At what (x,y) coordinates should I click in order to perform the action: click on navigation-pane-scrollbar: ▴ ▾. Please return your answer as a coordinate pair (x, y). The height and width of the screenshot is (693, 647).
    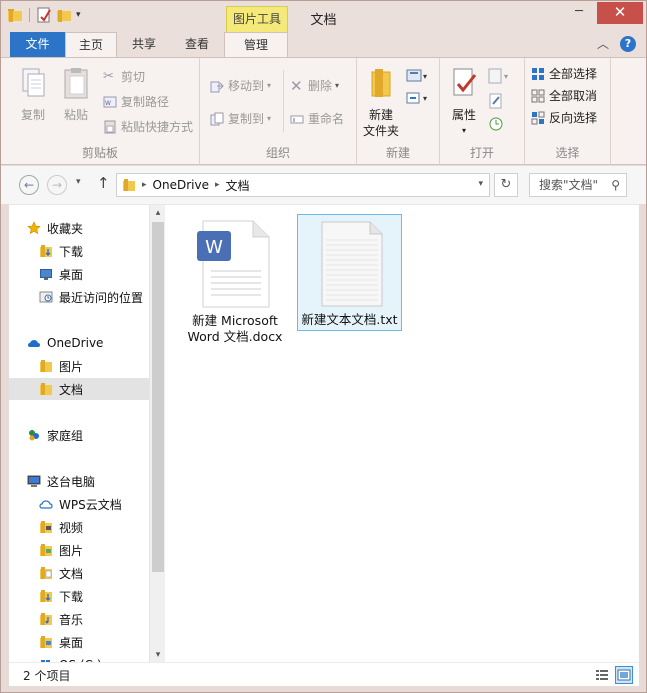
    Looking at the image, I should click on (157, 434).